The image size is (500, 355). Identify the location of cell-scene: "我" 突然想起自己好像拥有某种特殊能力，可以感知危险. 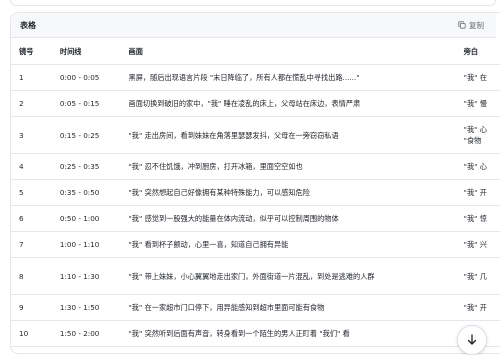
(288, 192).